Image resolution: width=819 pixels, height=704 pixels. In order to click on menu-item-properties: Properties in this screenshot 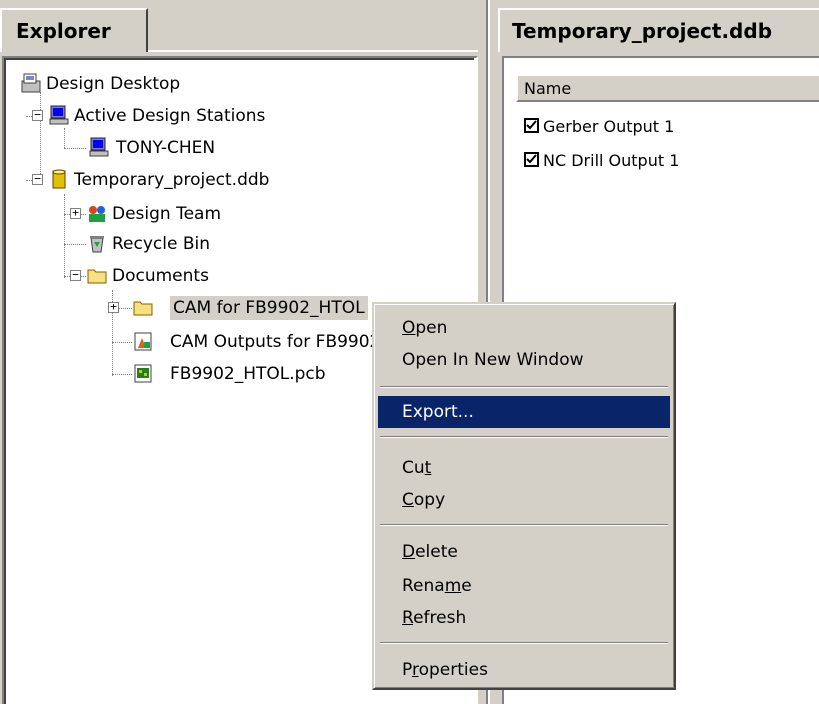, I will do `click(524, 670)`.